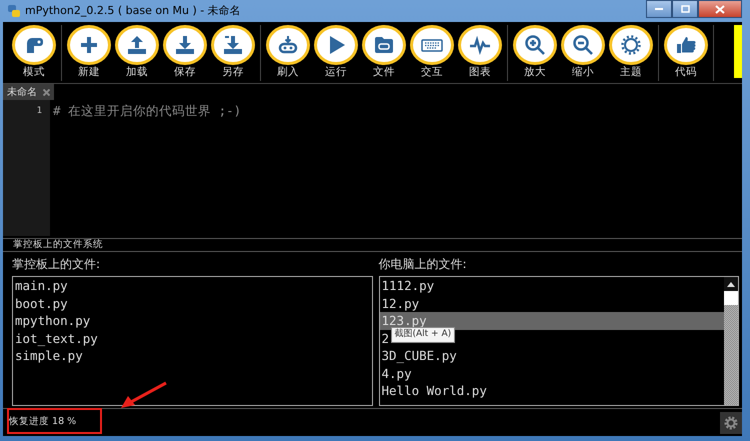 This screenshot has width=750, height=441. Describe the element at coordinates (397, 373) in the screenshot. I see `file-item: 4.py` at that location.